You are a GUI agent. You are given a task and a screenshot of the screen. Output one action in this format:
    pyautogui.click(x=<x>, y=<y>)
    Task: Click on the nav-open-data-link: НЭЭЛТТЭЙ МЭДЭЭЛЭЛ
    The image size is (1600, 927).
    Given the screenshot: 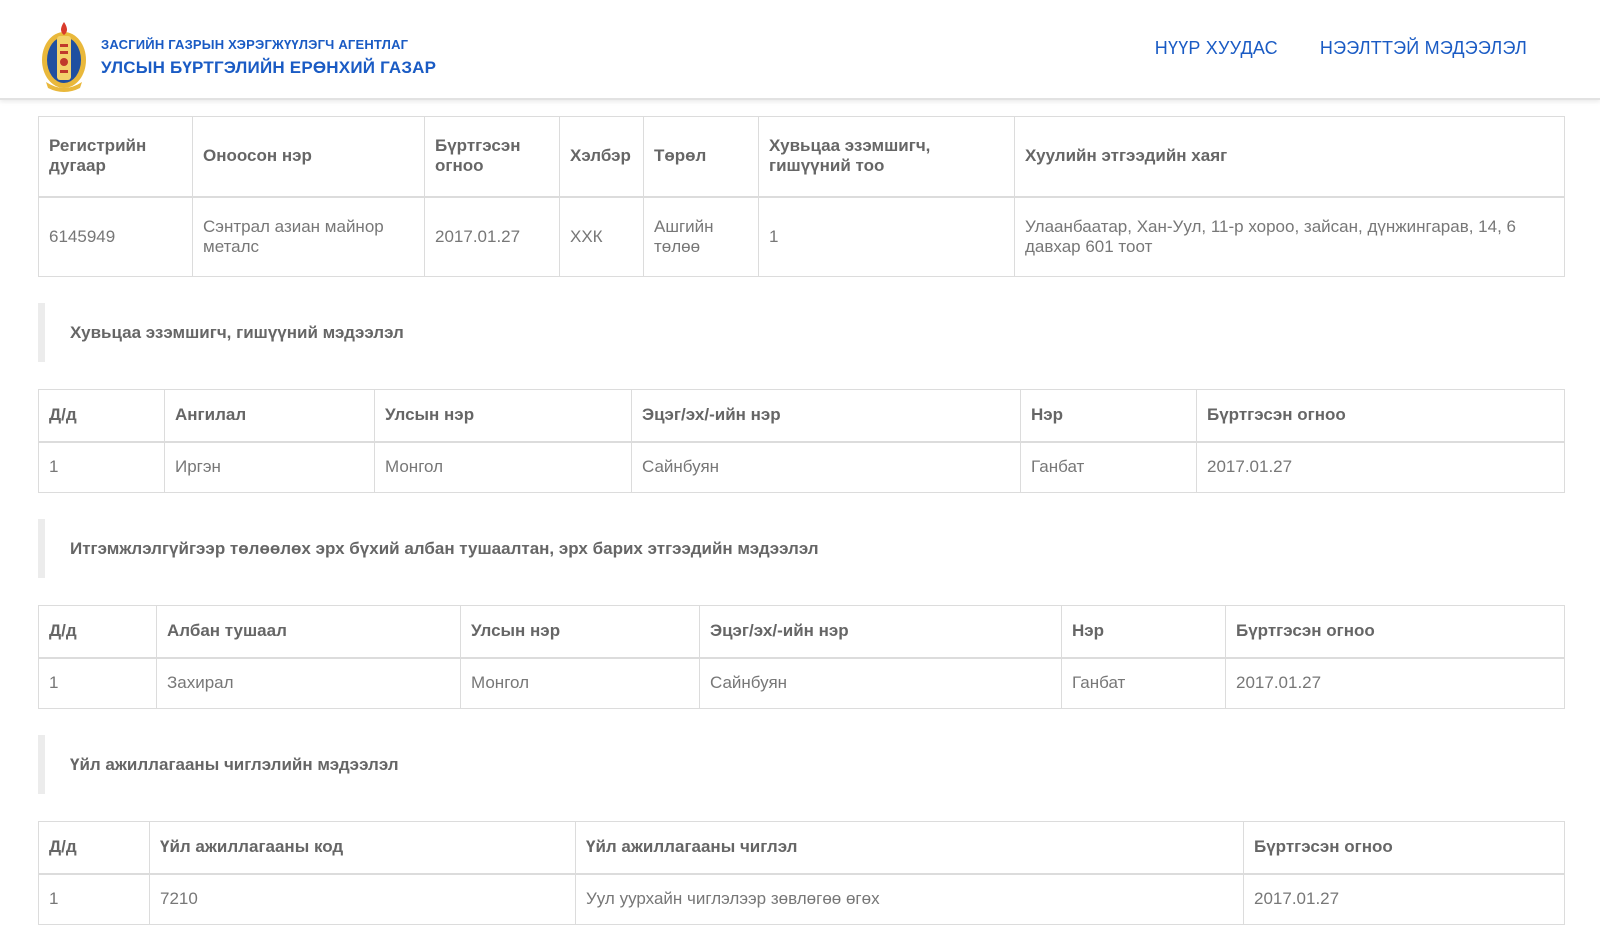 What is the action you would take?
    pyautogui.click(x=1423, y=48)
    